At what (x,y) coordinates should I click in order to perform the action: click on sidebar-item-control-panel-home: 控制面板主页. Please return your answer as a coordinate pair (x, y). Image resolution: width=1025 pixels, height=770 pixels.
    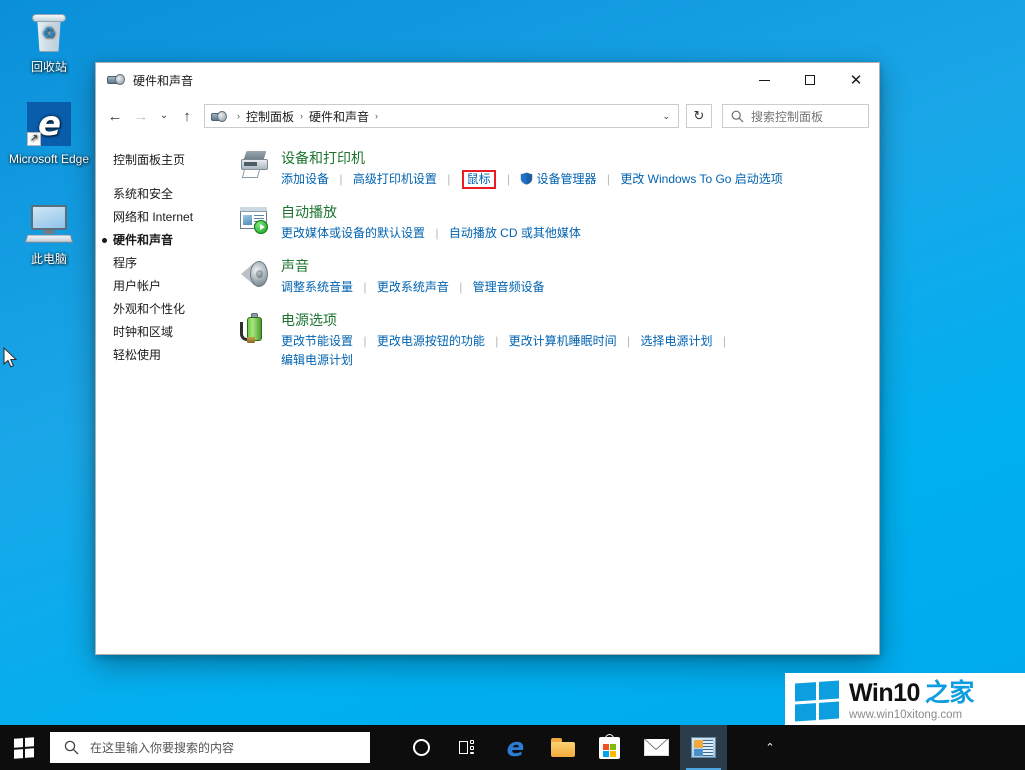
    Looking at the image, I should click on (167, 159).